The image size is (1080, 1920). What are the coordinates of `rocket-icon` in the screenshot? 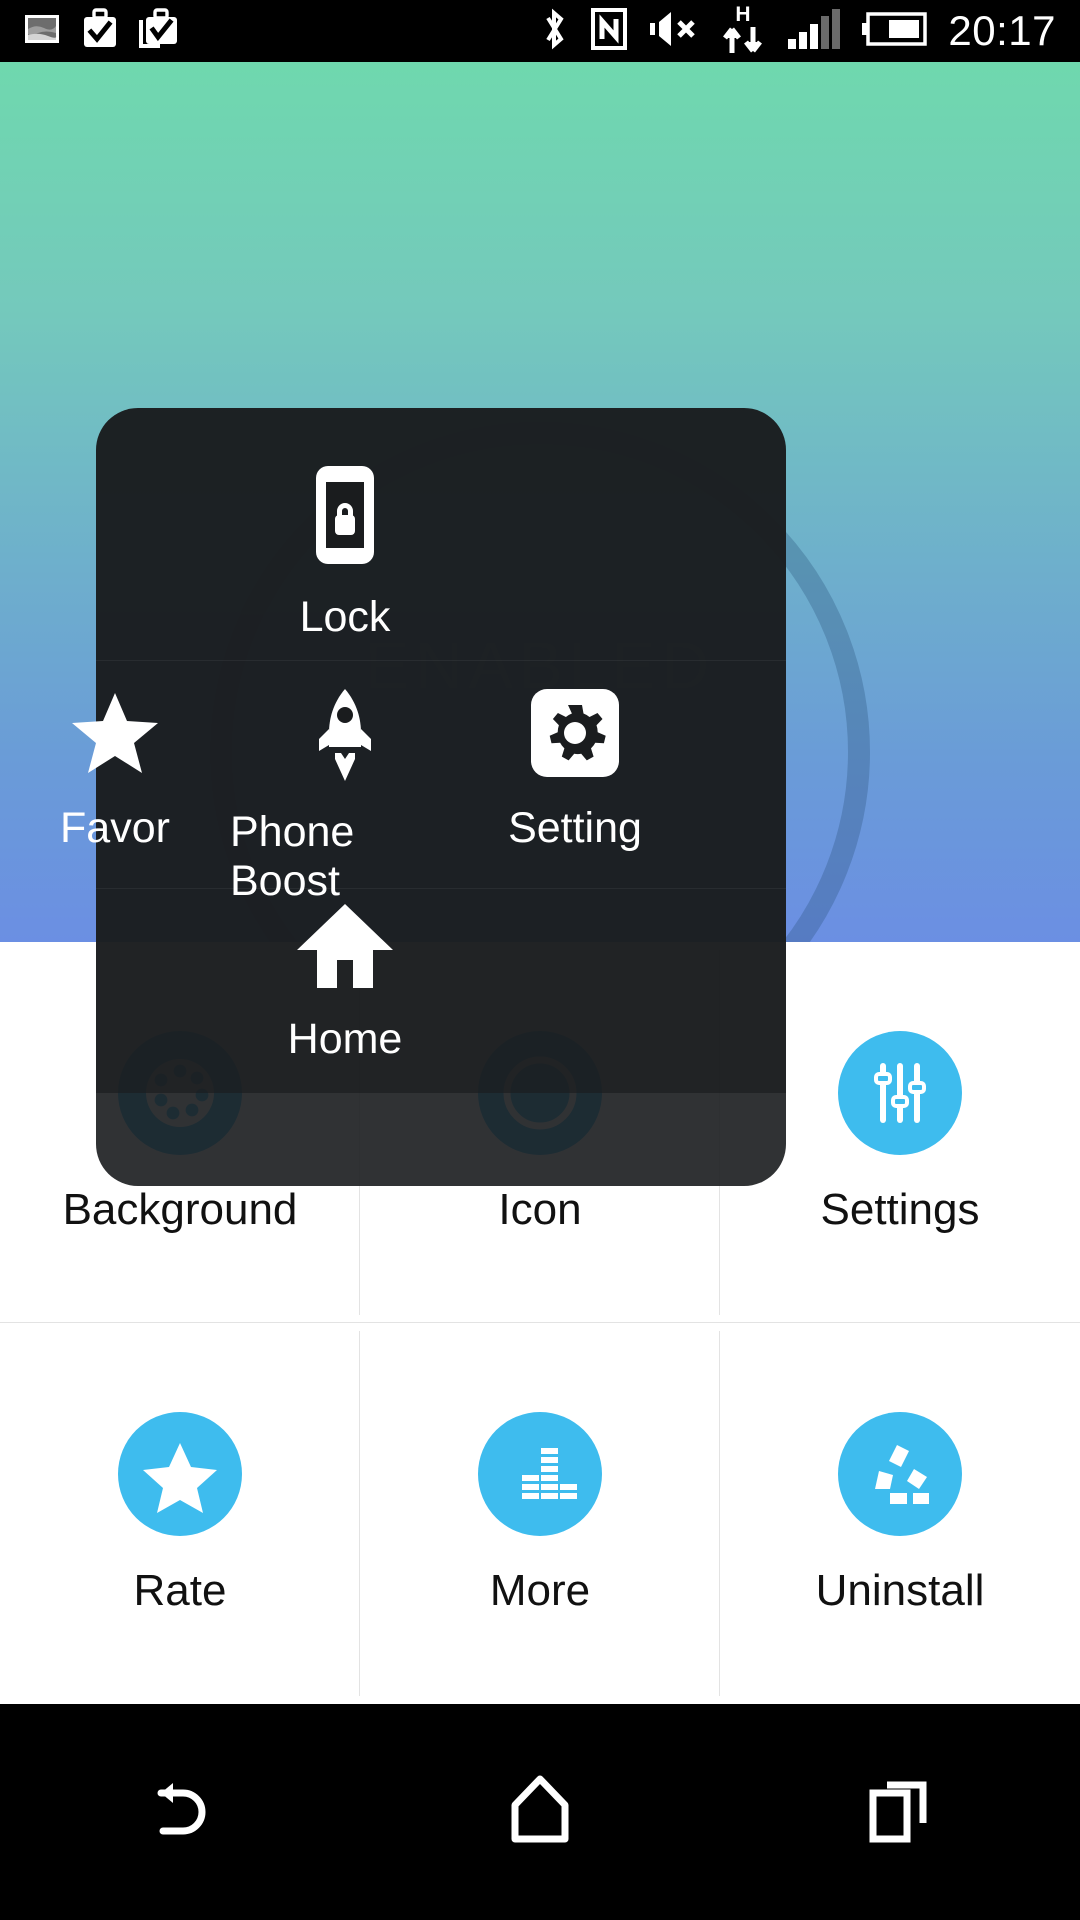 It's located at (345, 737).